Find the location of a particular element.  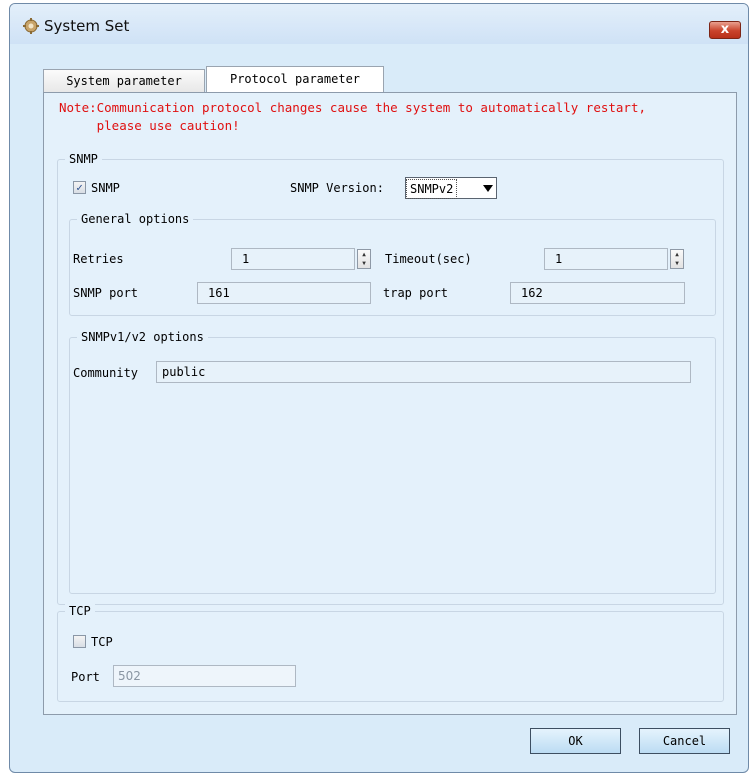

snmp-checkbox-label: SNMP is located at coordinates (105, 188).